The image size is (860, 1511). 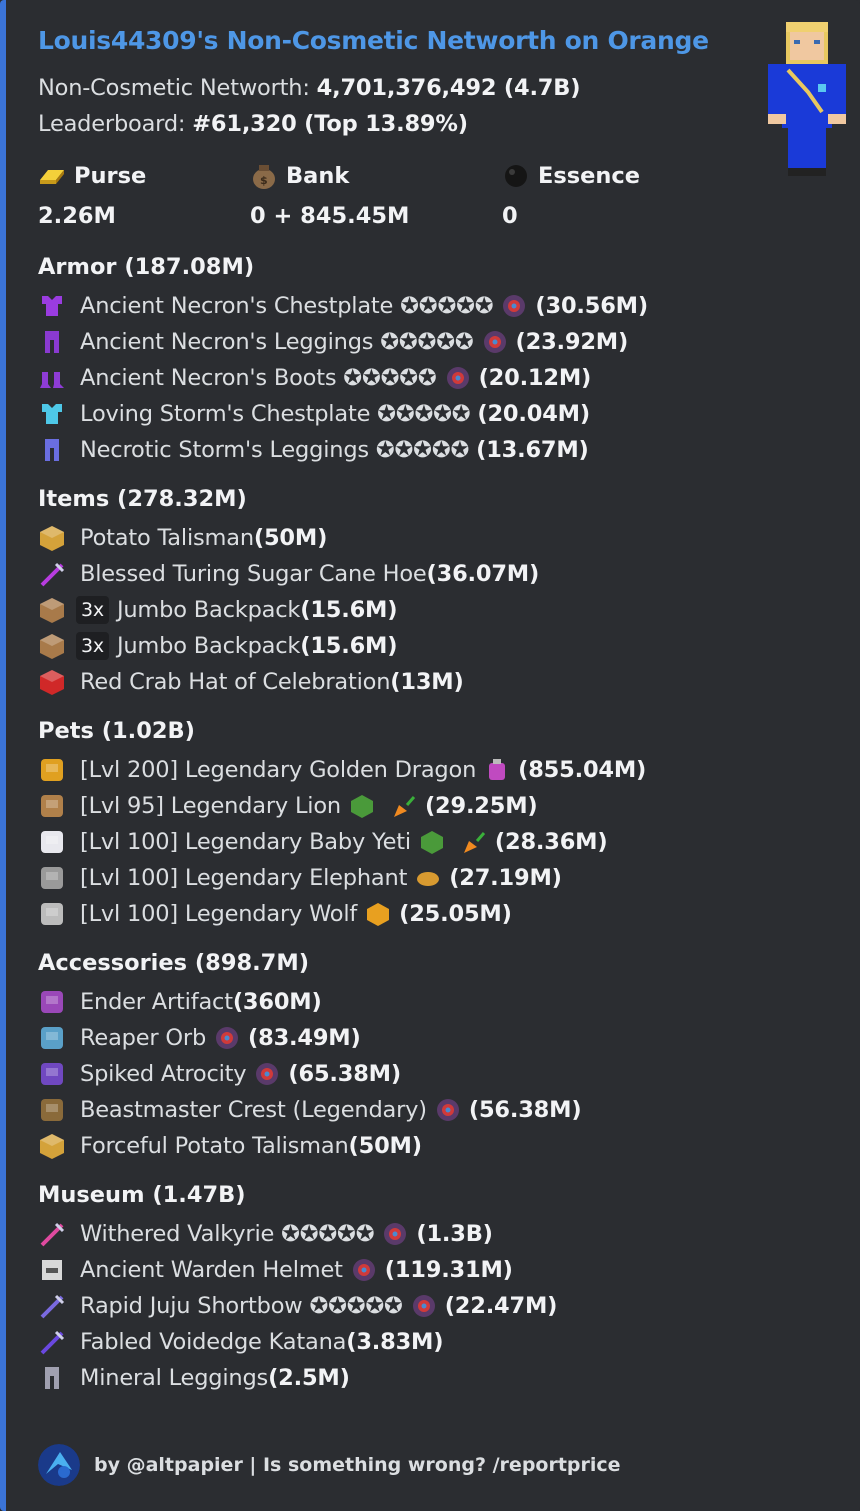 I want to click on item-name: Loving Storm's Chestplate ✪✪✪✪✪, so click(x=275, y=414).